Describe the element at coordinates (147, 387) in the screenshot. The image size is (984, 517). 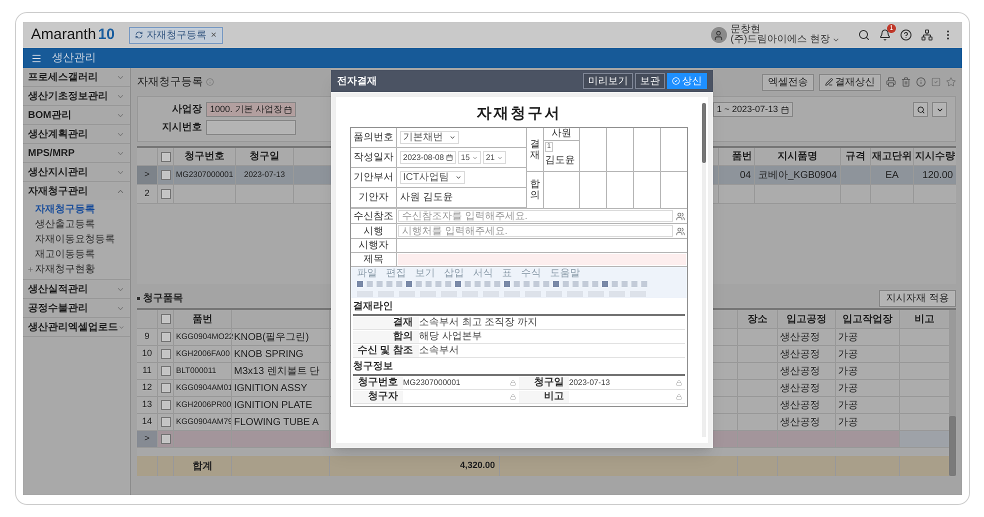
I see `row-header: 12` at that location.